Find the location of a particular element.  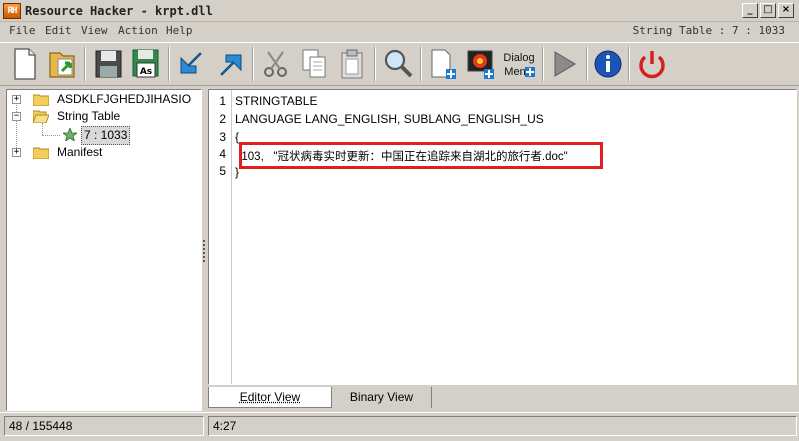

line-number: 3 is located at coordinates (222, 137).